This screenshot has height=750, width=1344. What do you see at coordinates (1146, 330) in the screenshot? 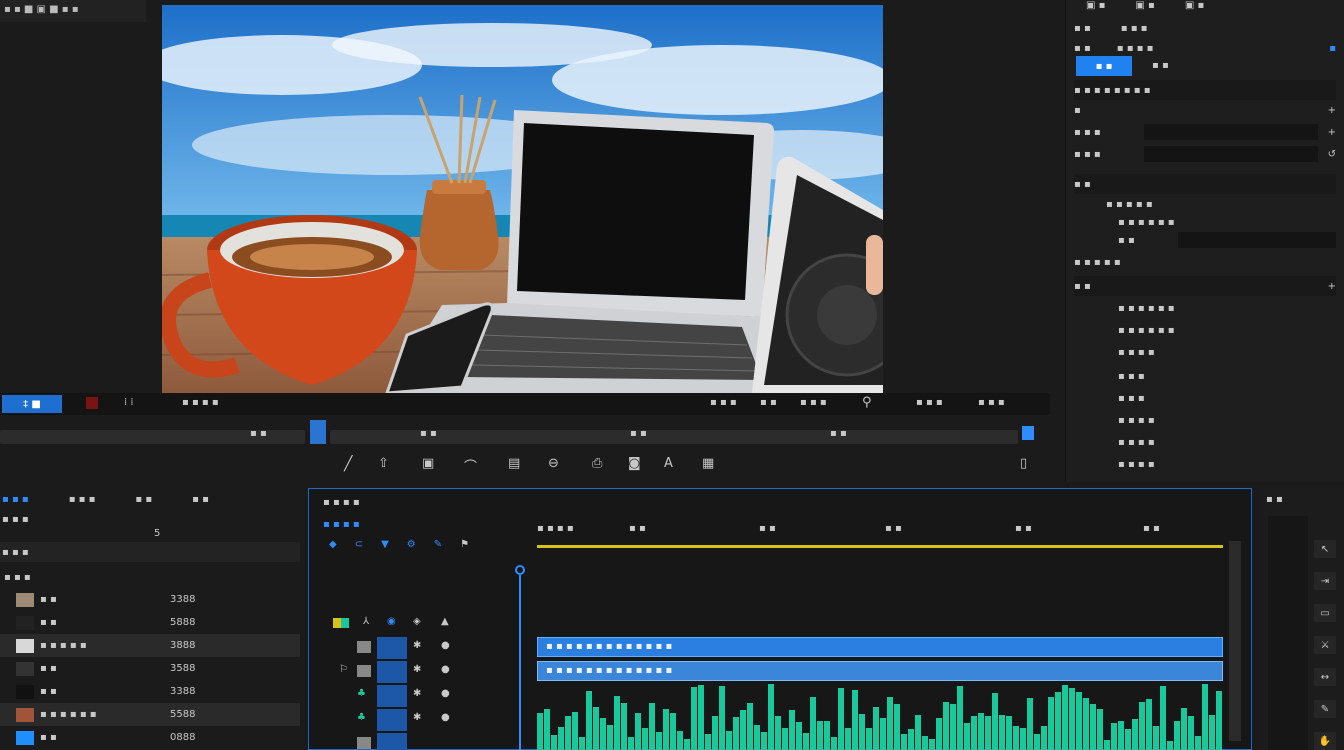
I see `list-item-2: ▪ ▪ ▪ ▪ ▪ ▪` at bounding box center [1146, 330].